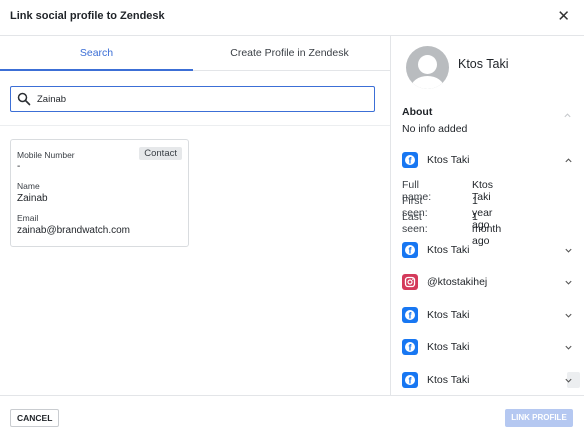  I want to click on avatar-head, so click(427, 64).